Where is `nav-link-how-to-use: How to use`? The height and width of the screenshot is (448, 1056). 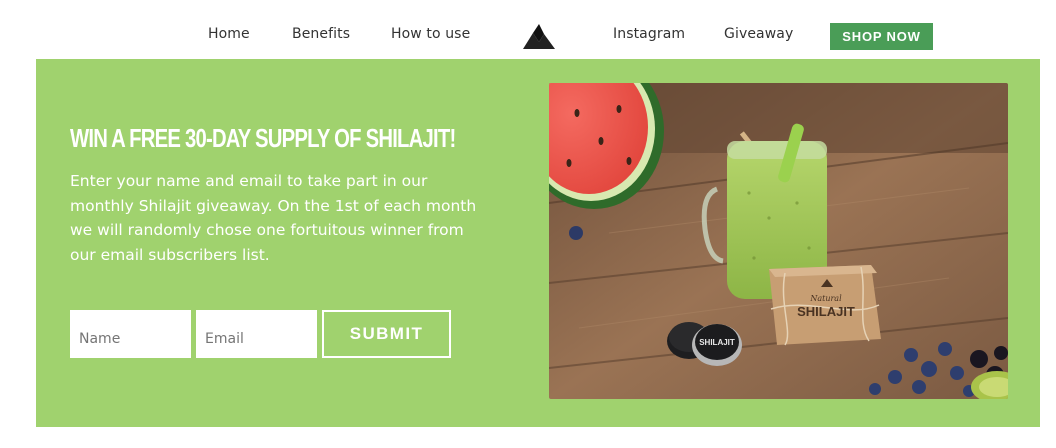 nav-link-how-to-use: How to use is located at coordinates (430, 34).